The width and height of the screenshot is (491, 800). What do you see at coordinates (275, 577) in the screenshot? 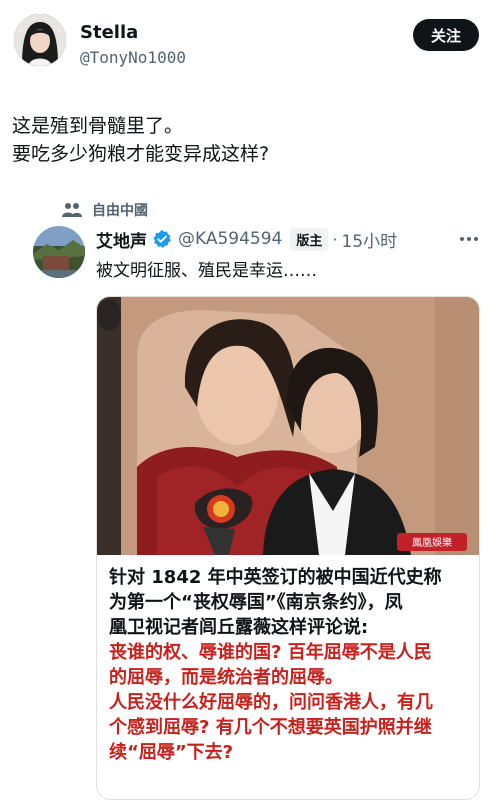
I see `caption-line: 针对 1842 年中英签订的被中国近代史称` at bounding box center [275, 577].